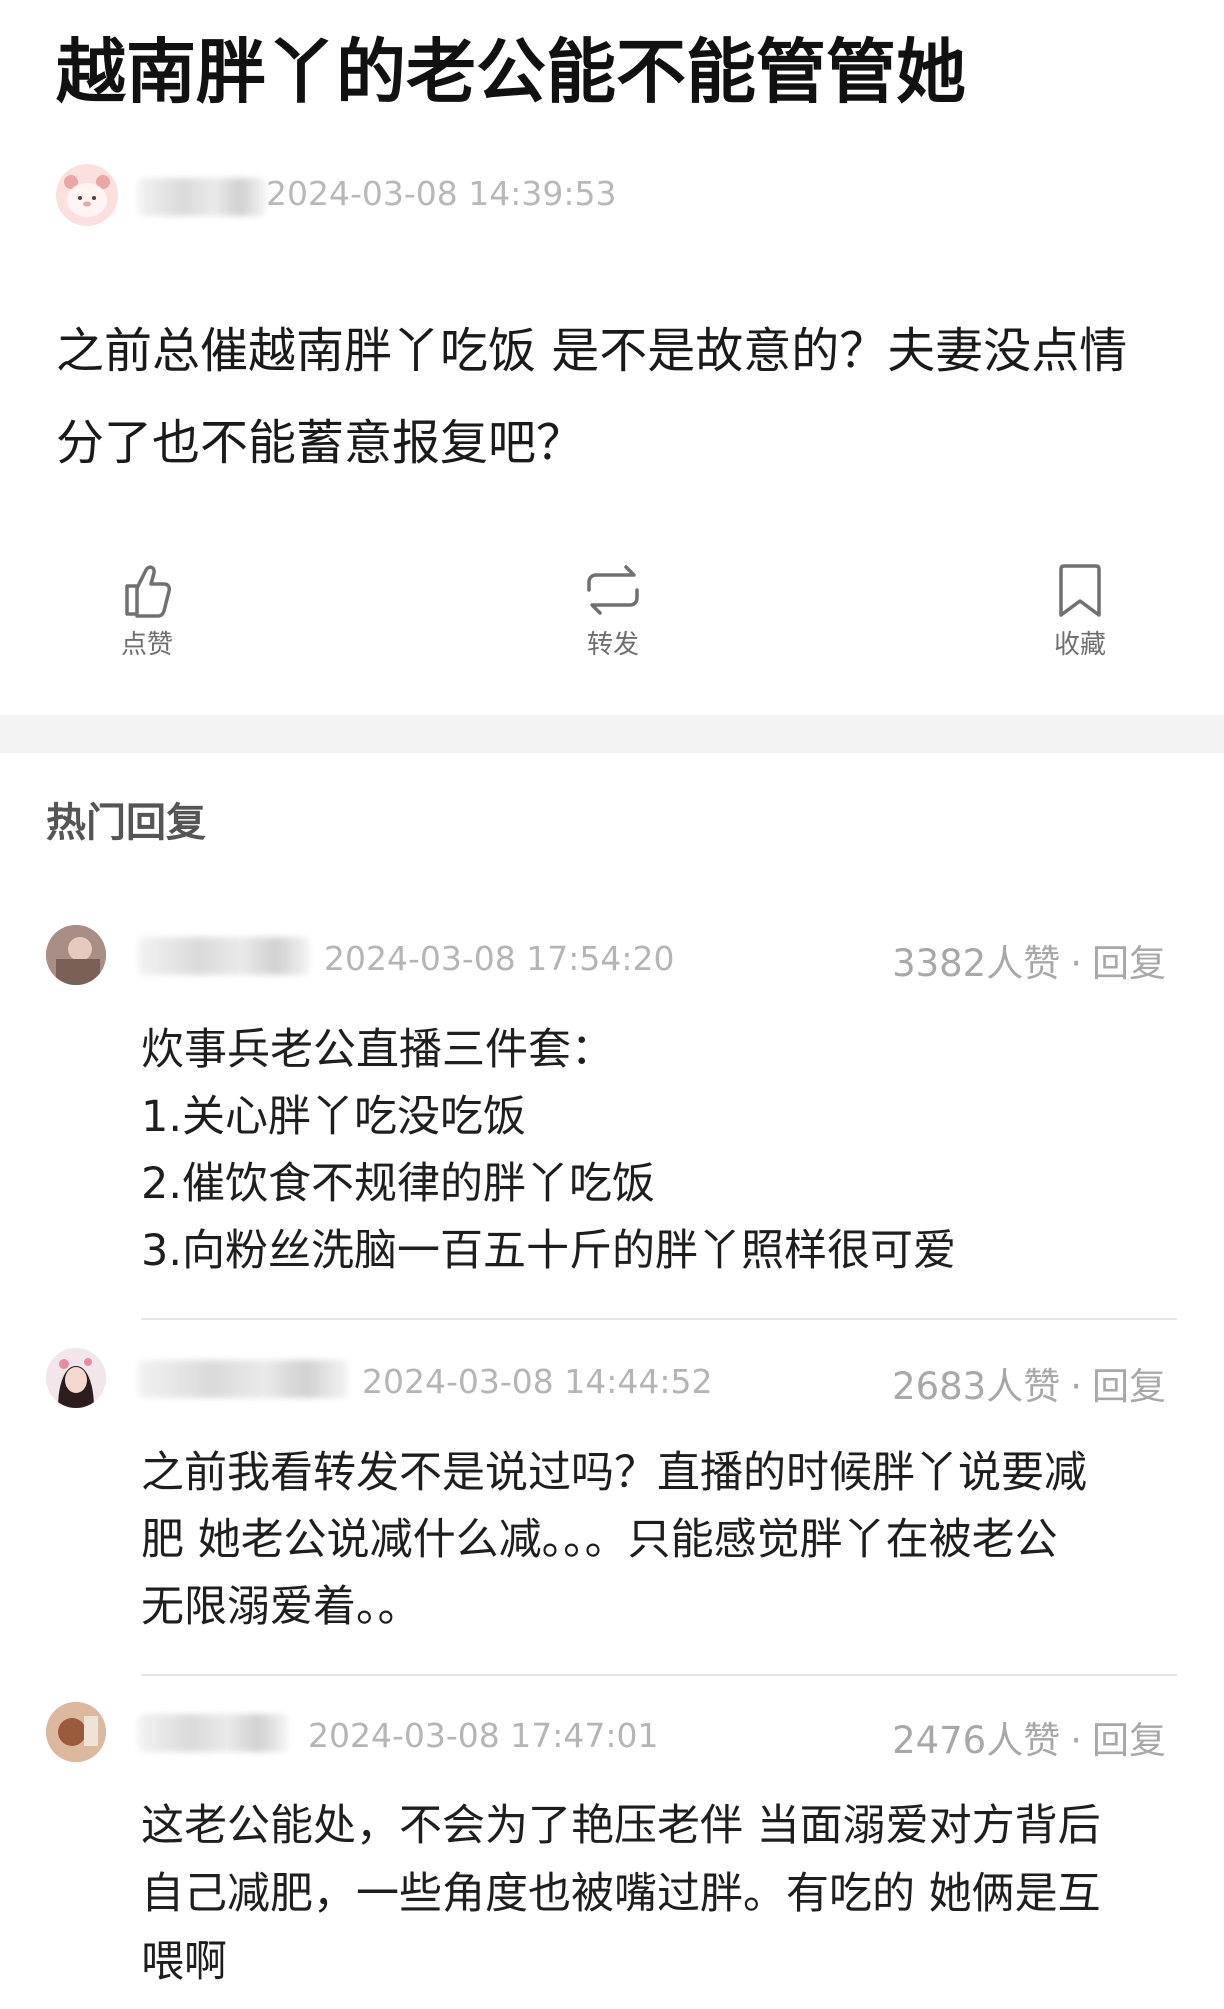  What do you see at coordinates (592, 397) in the screenshot?
I see `post-body: 之前总催越南胖丫吃饭 是不是故意的？夫妻没点情分了也不能蓄意报复吧？` at bounding box center [592, 397].